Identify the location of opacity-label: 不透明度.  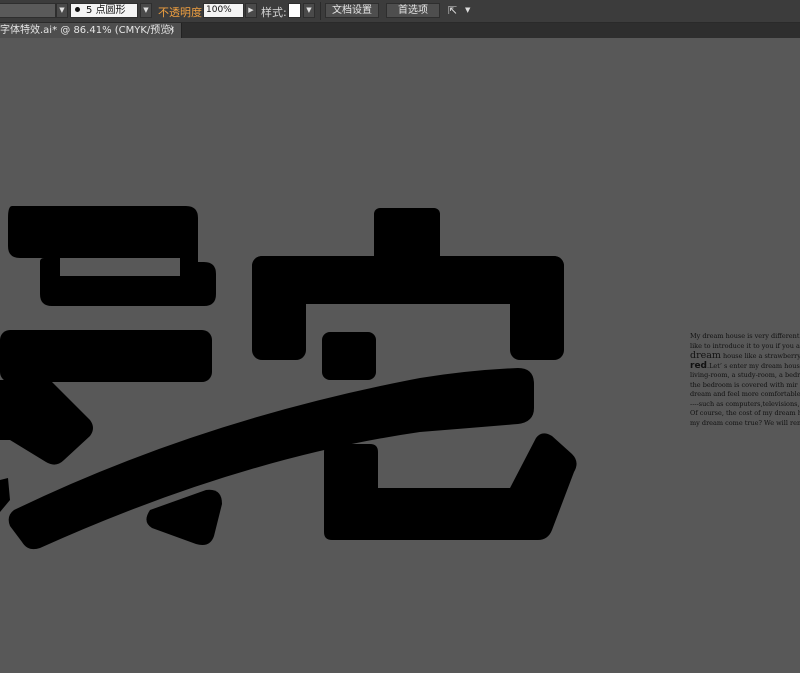
(180, 12).